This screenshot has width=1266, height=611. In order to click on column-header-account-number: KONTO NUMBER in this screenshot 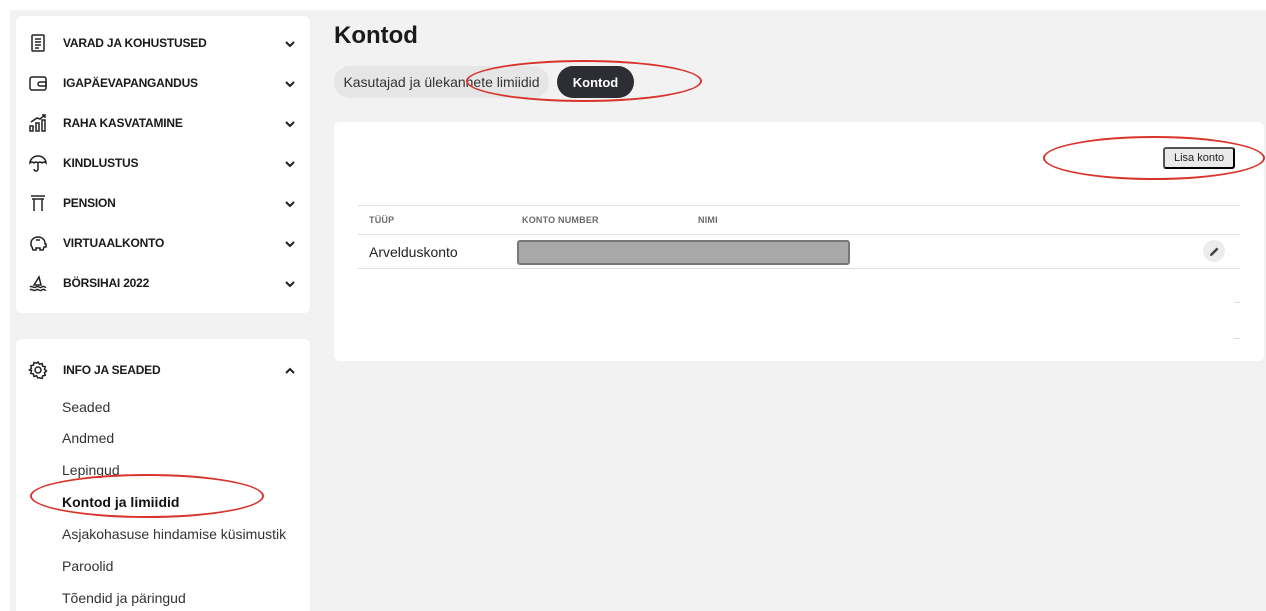, I will do `click(560, 220)`.